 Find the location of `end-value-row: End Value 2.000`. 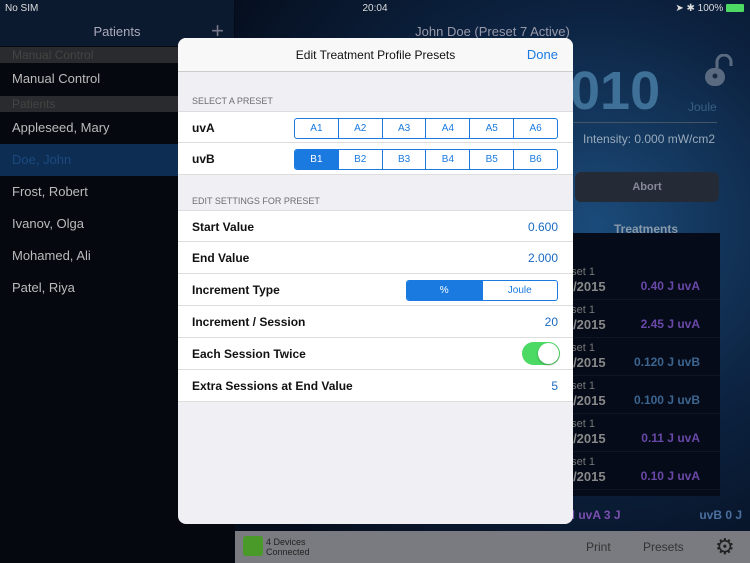

end-value-row: End Value 2.000 is located at coordinates (375, 258).